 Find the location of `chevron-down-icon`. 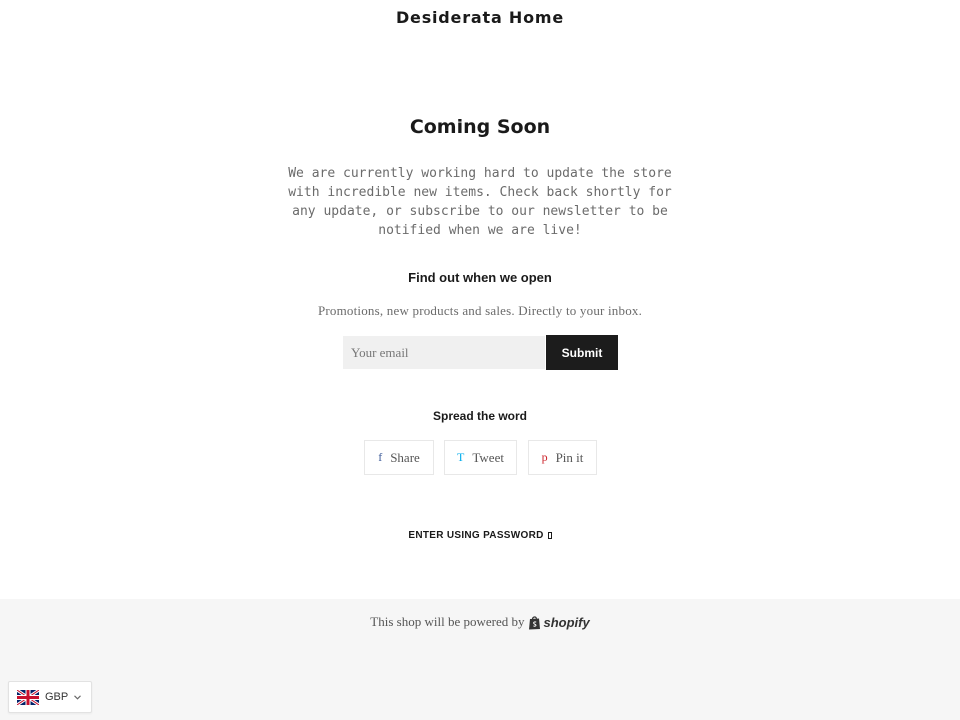

chevron-down-icon is located at coordinates (78, 697).